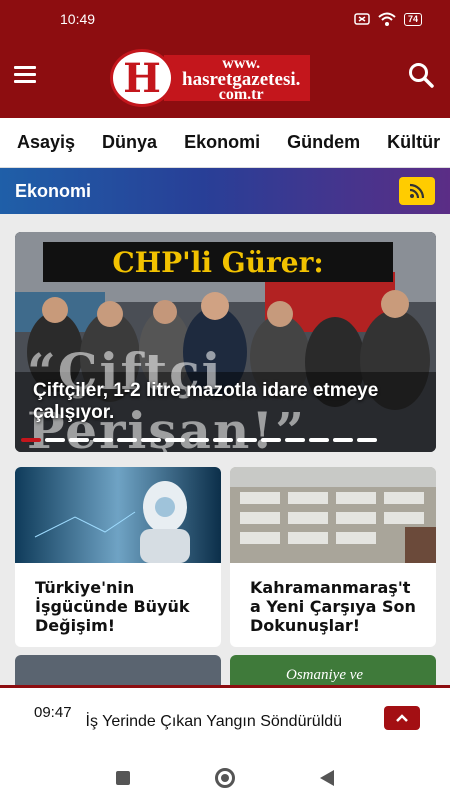 The width and height of the screenshot is (450, 800). I want to click on wifi-icon, so click(387, 19).